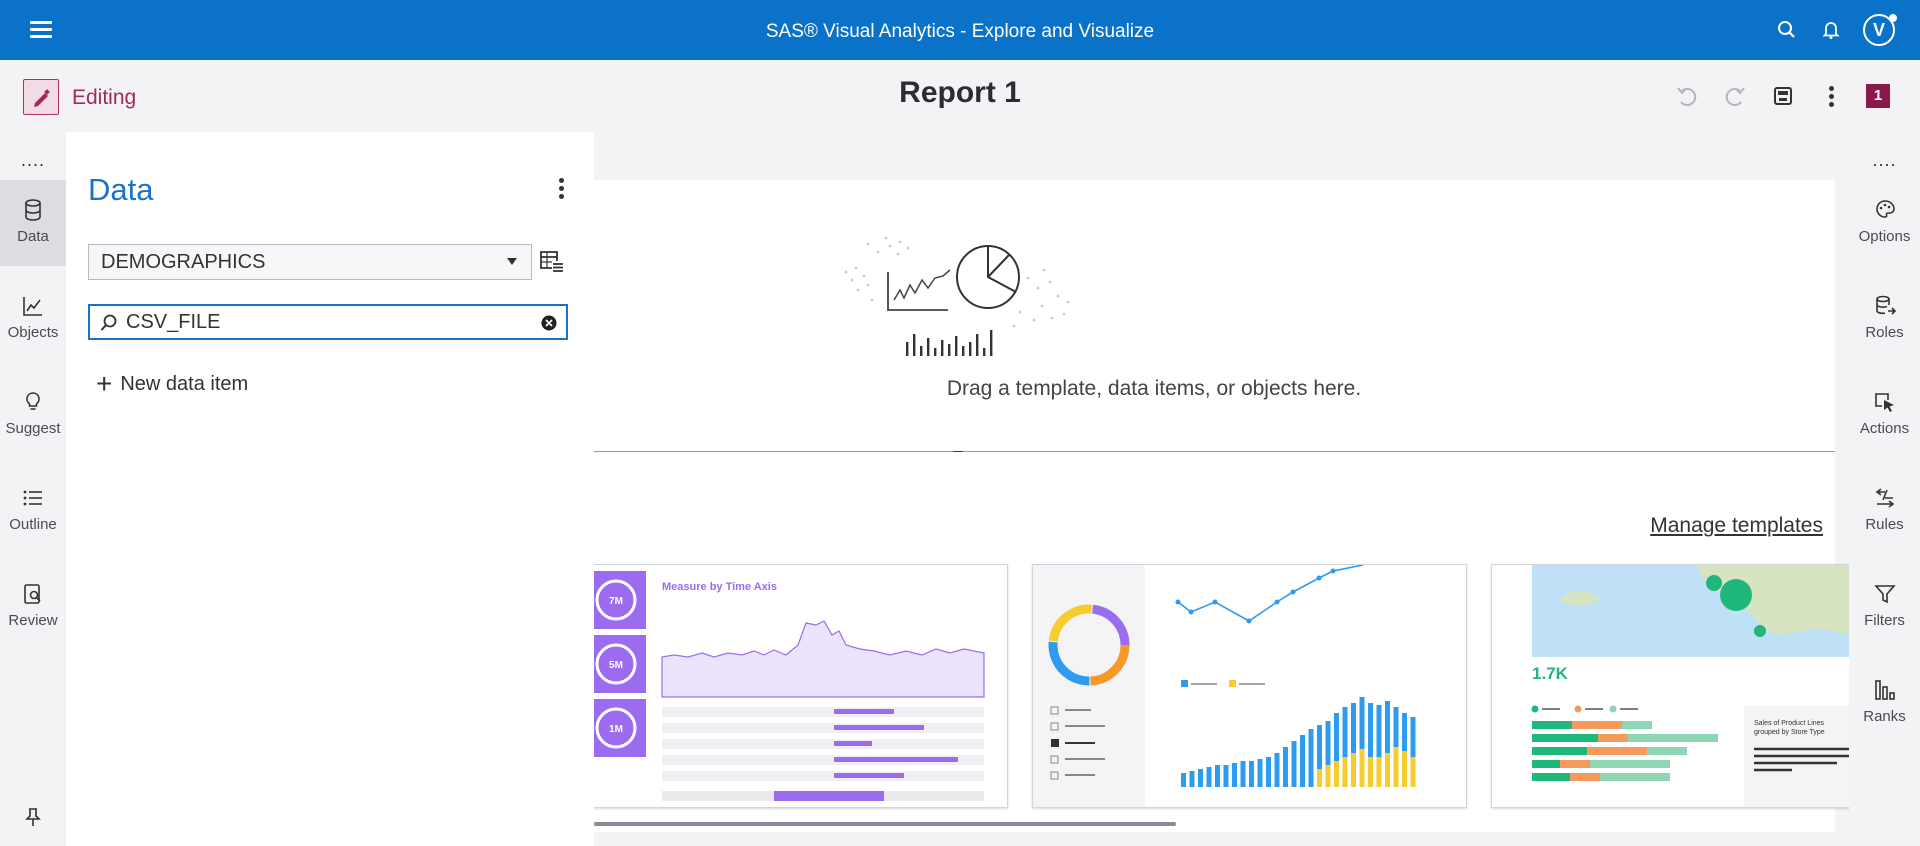 This screenshot has width=1920, height=846. I want to click on report-more-options-icon, so click(1831, 98).